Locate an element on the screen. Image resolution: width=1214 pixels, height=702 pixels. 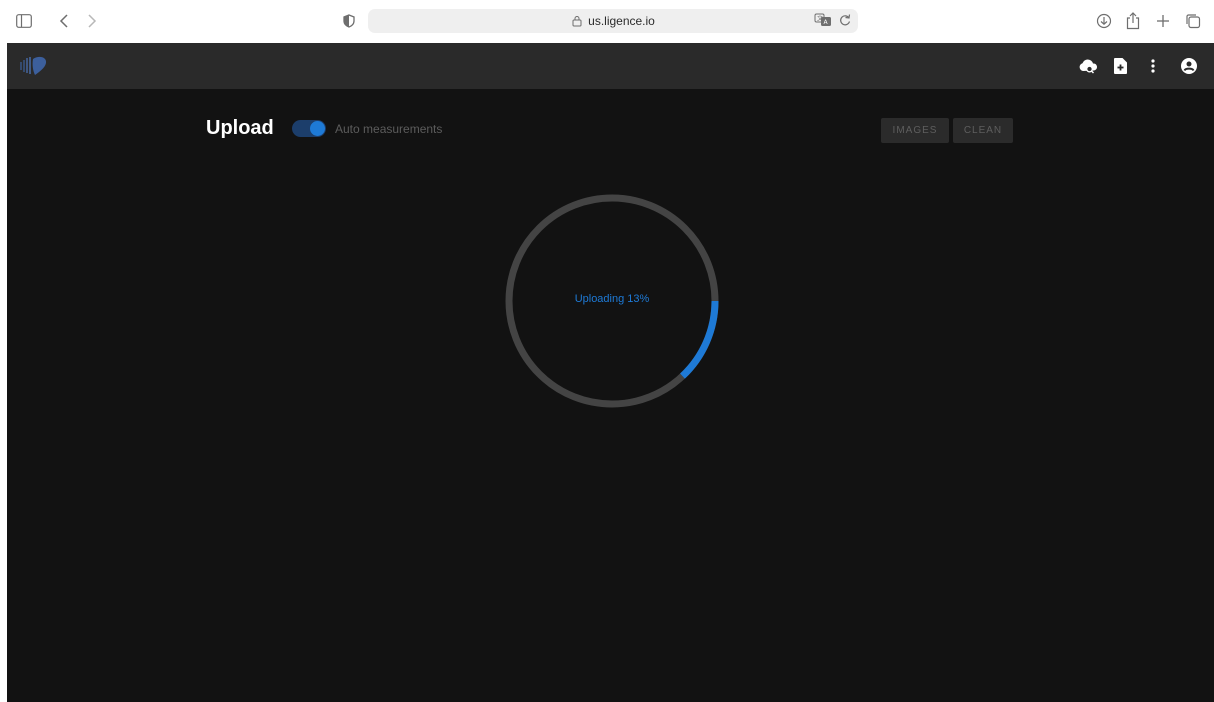
new-tab-icon is located at coordinates (1163, 21).